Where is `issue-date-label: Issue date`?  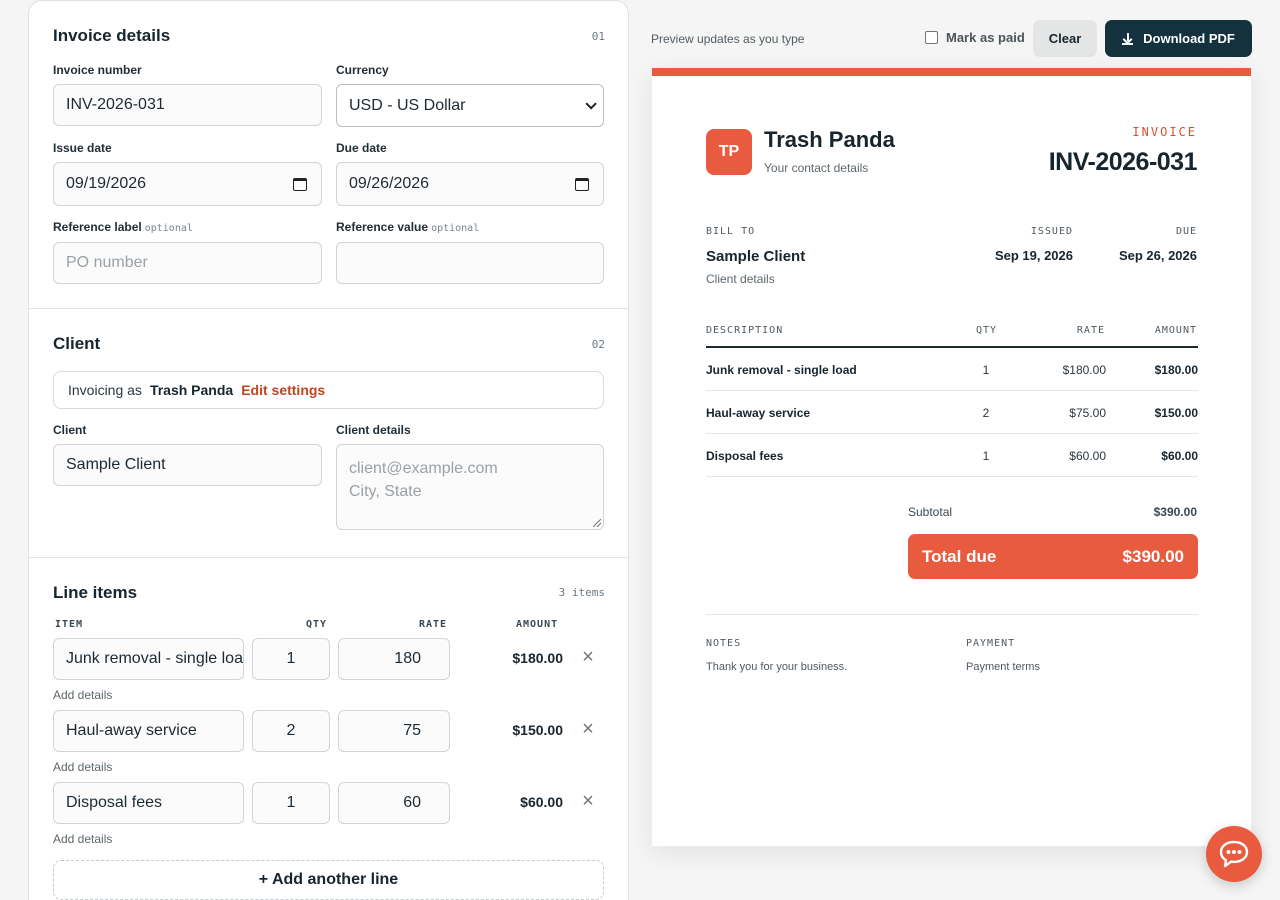
issue-date-label: Issue date is located at coordinates (82, 148).